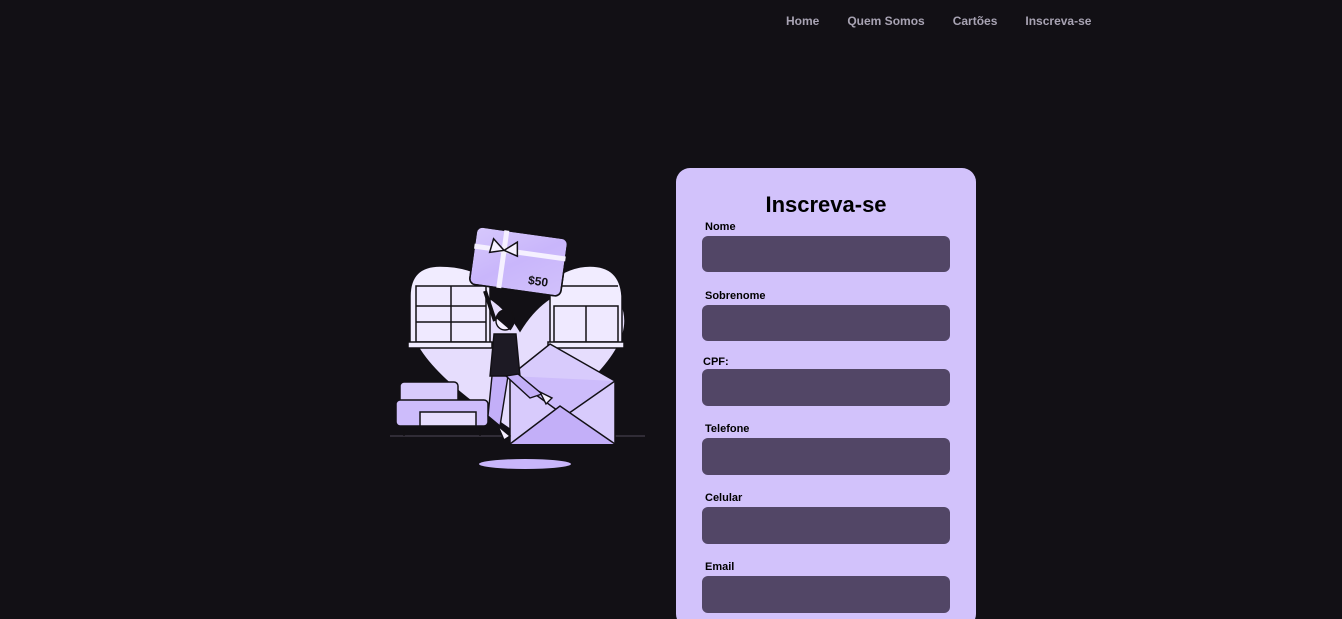 The height and width of the screenshot is (619, 1342). I want to click on cpf-label: CPF:, so click(716, 362).